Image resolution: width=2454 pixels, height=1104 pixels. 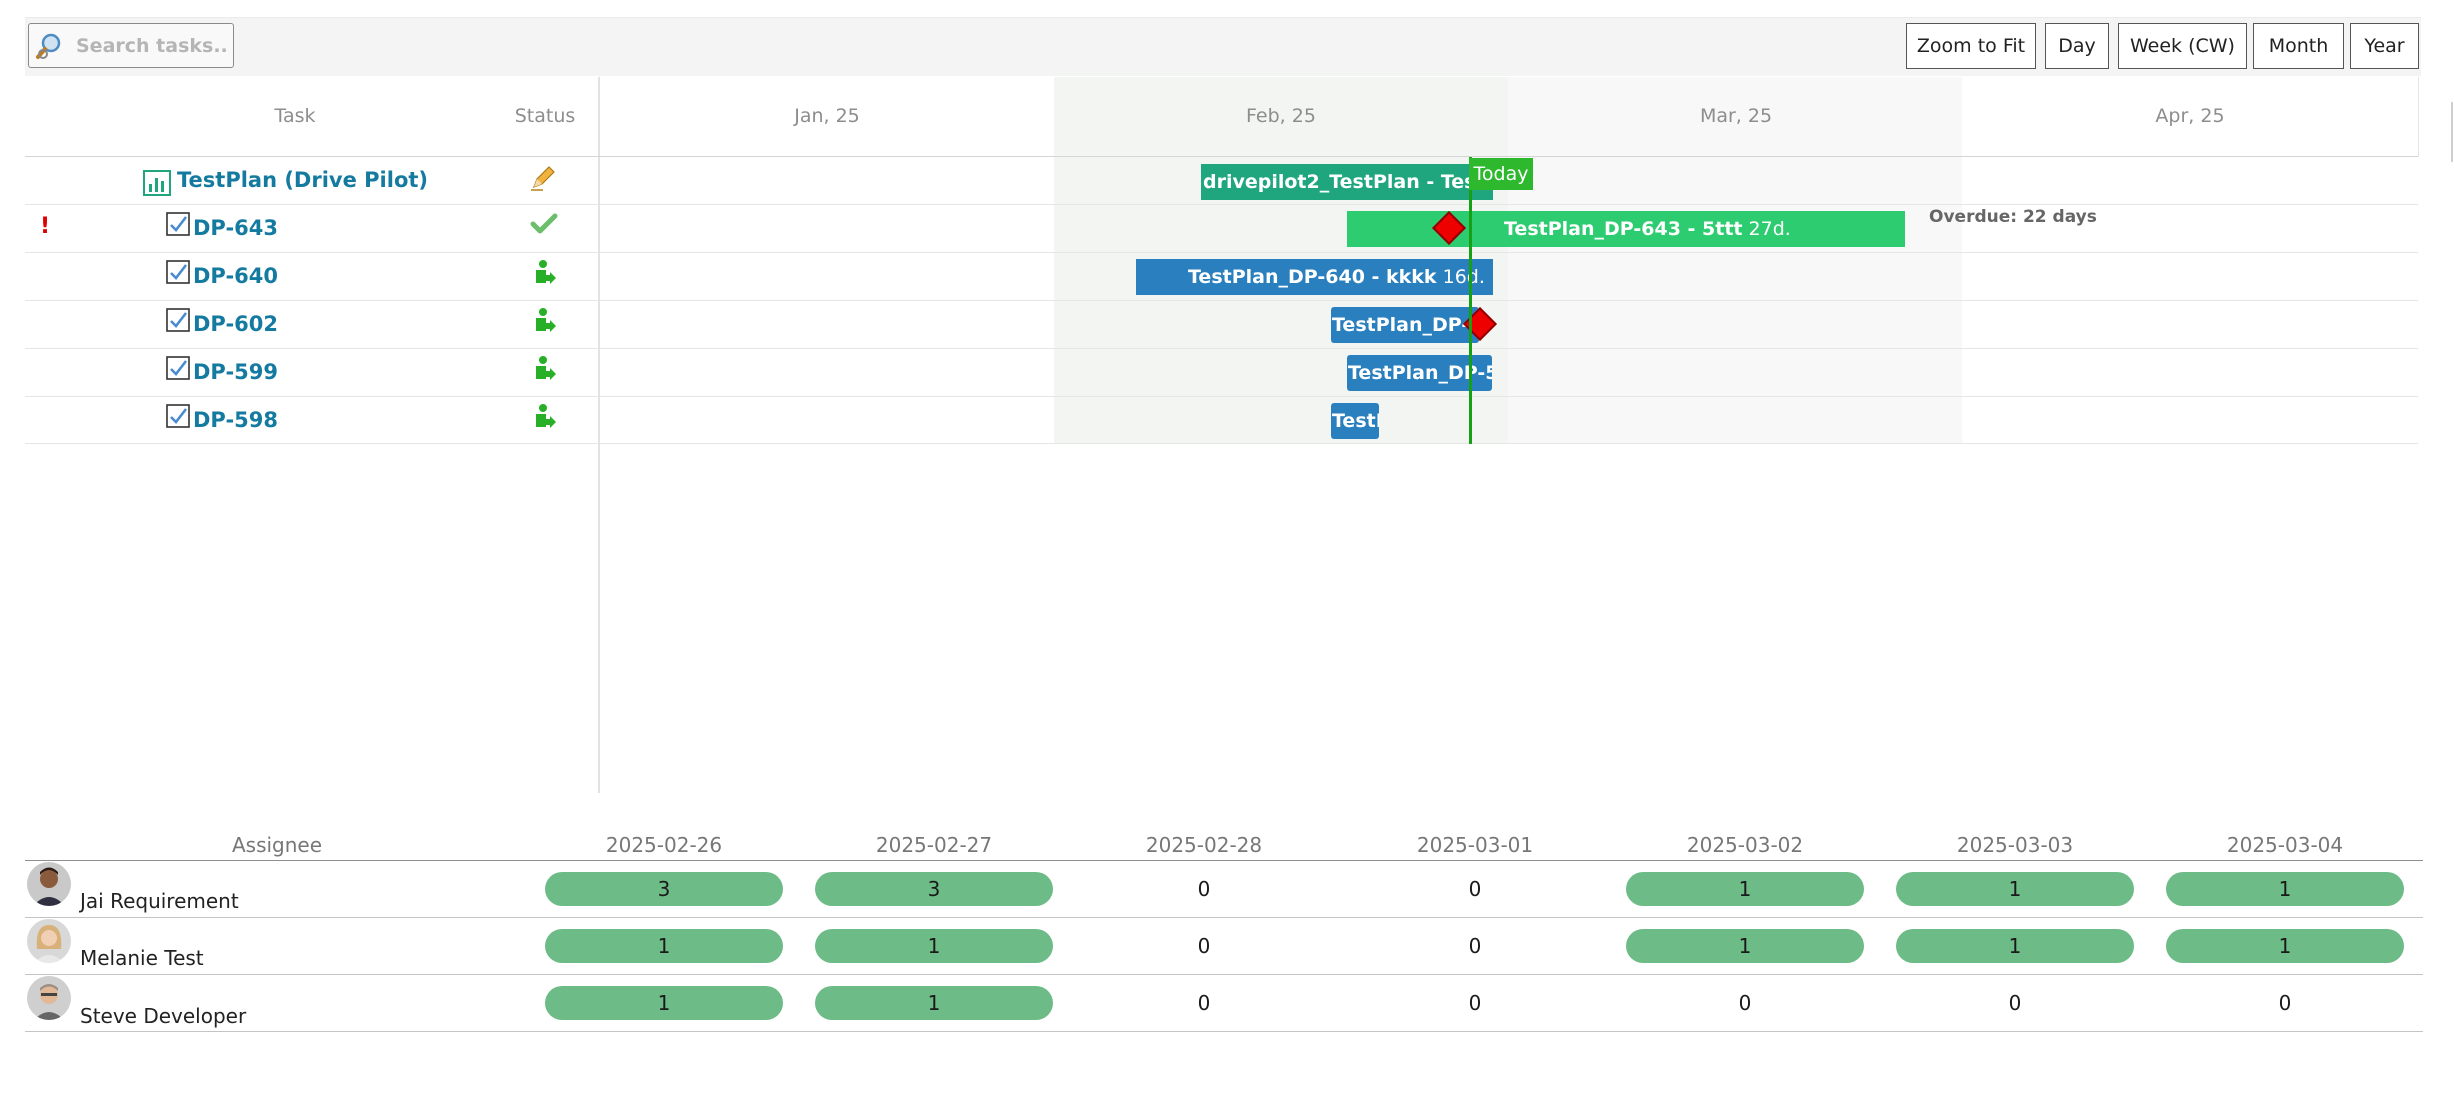 I want to click on gantt-bar-dp-602: TestPlan_DP-602, so click(x=1405, y=325).